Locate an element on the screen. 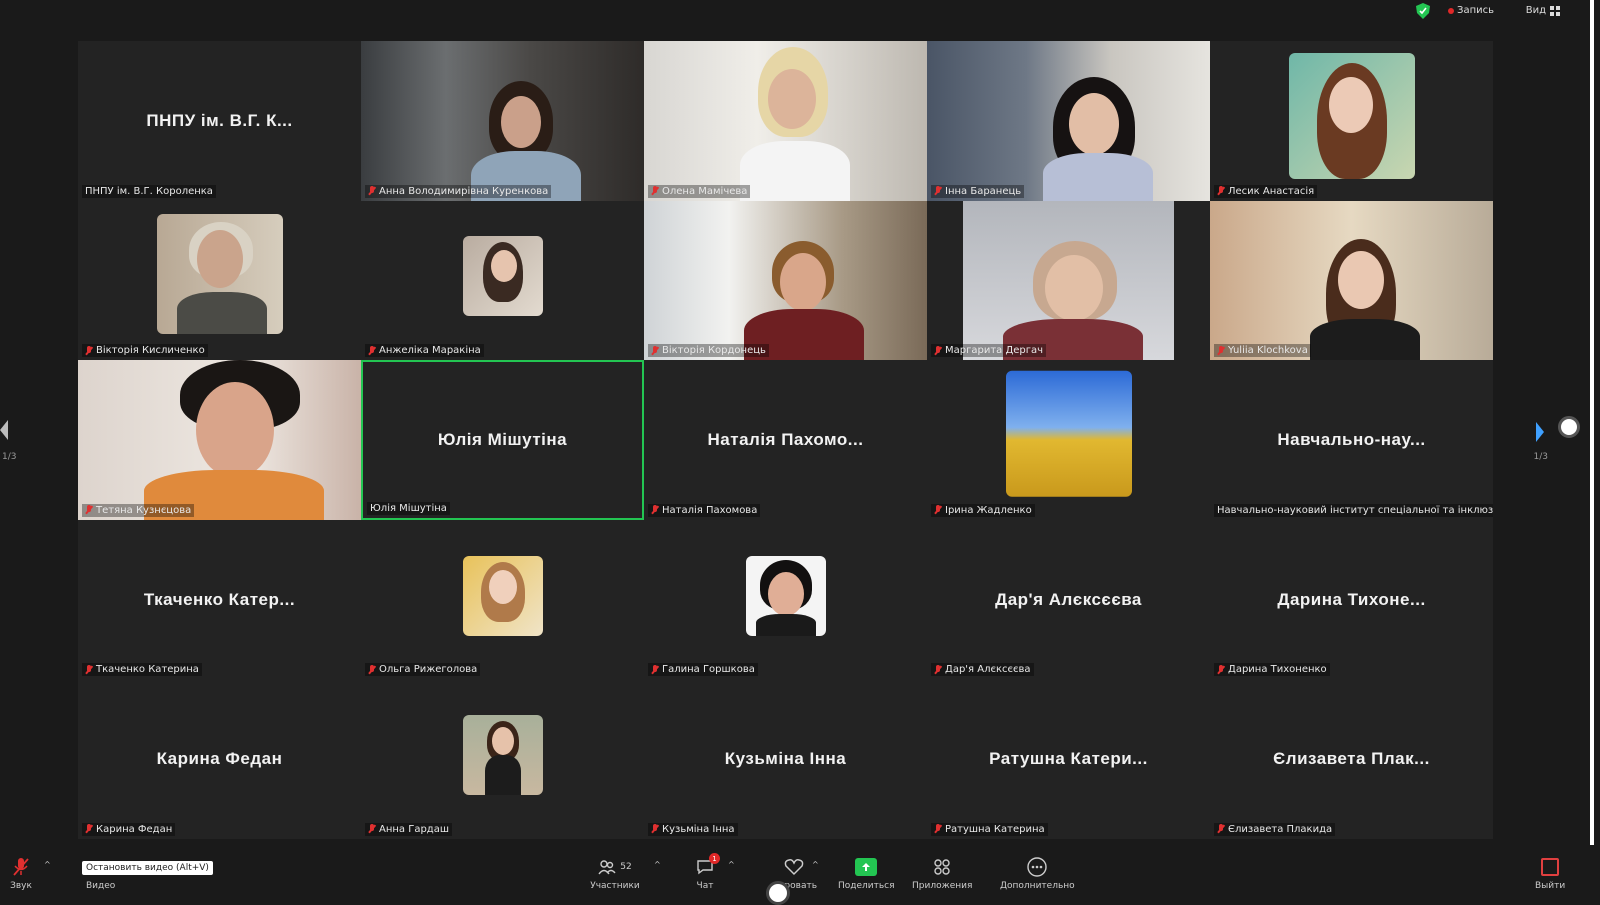 The image size is (1600, 905). participant-label-text: Інна Баранець is located at coordinates (983, 191).